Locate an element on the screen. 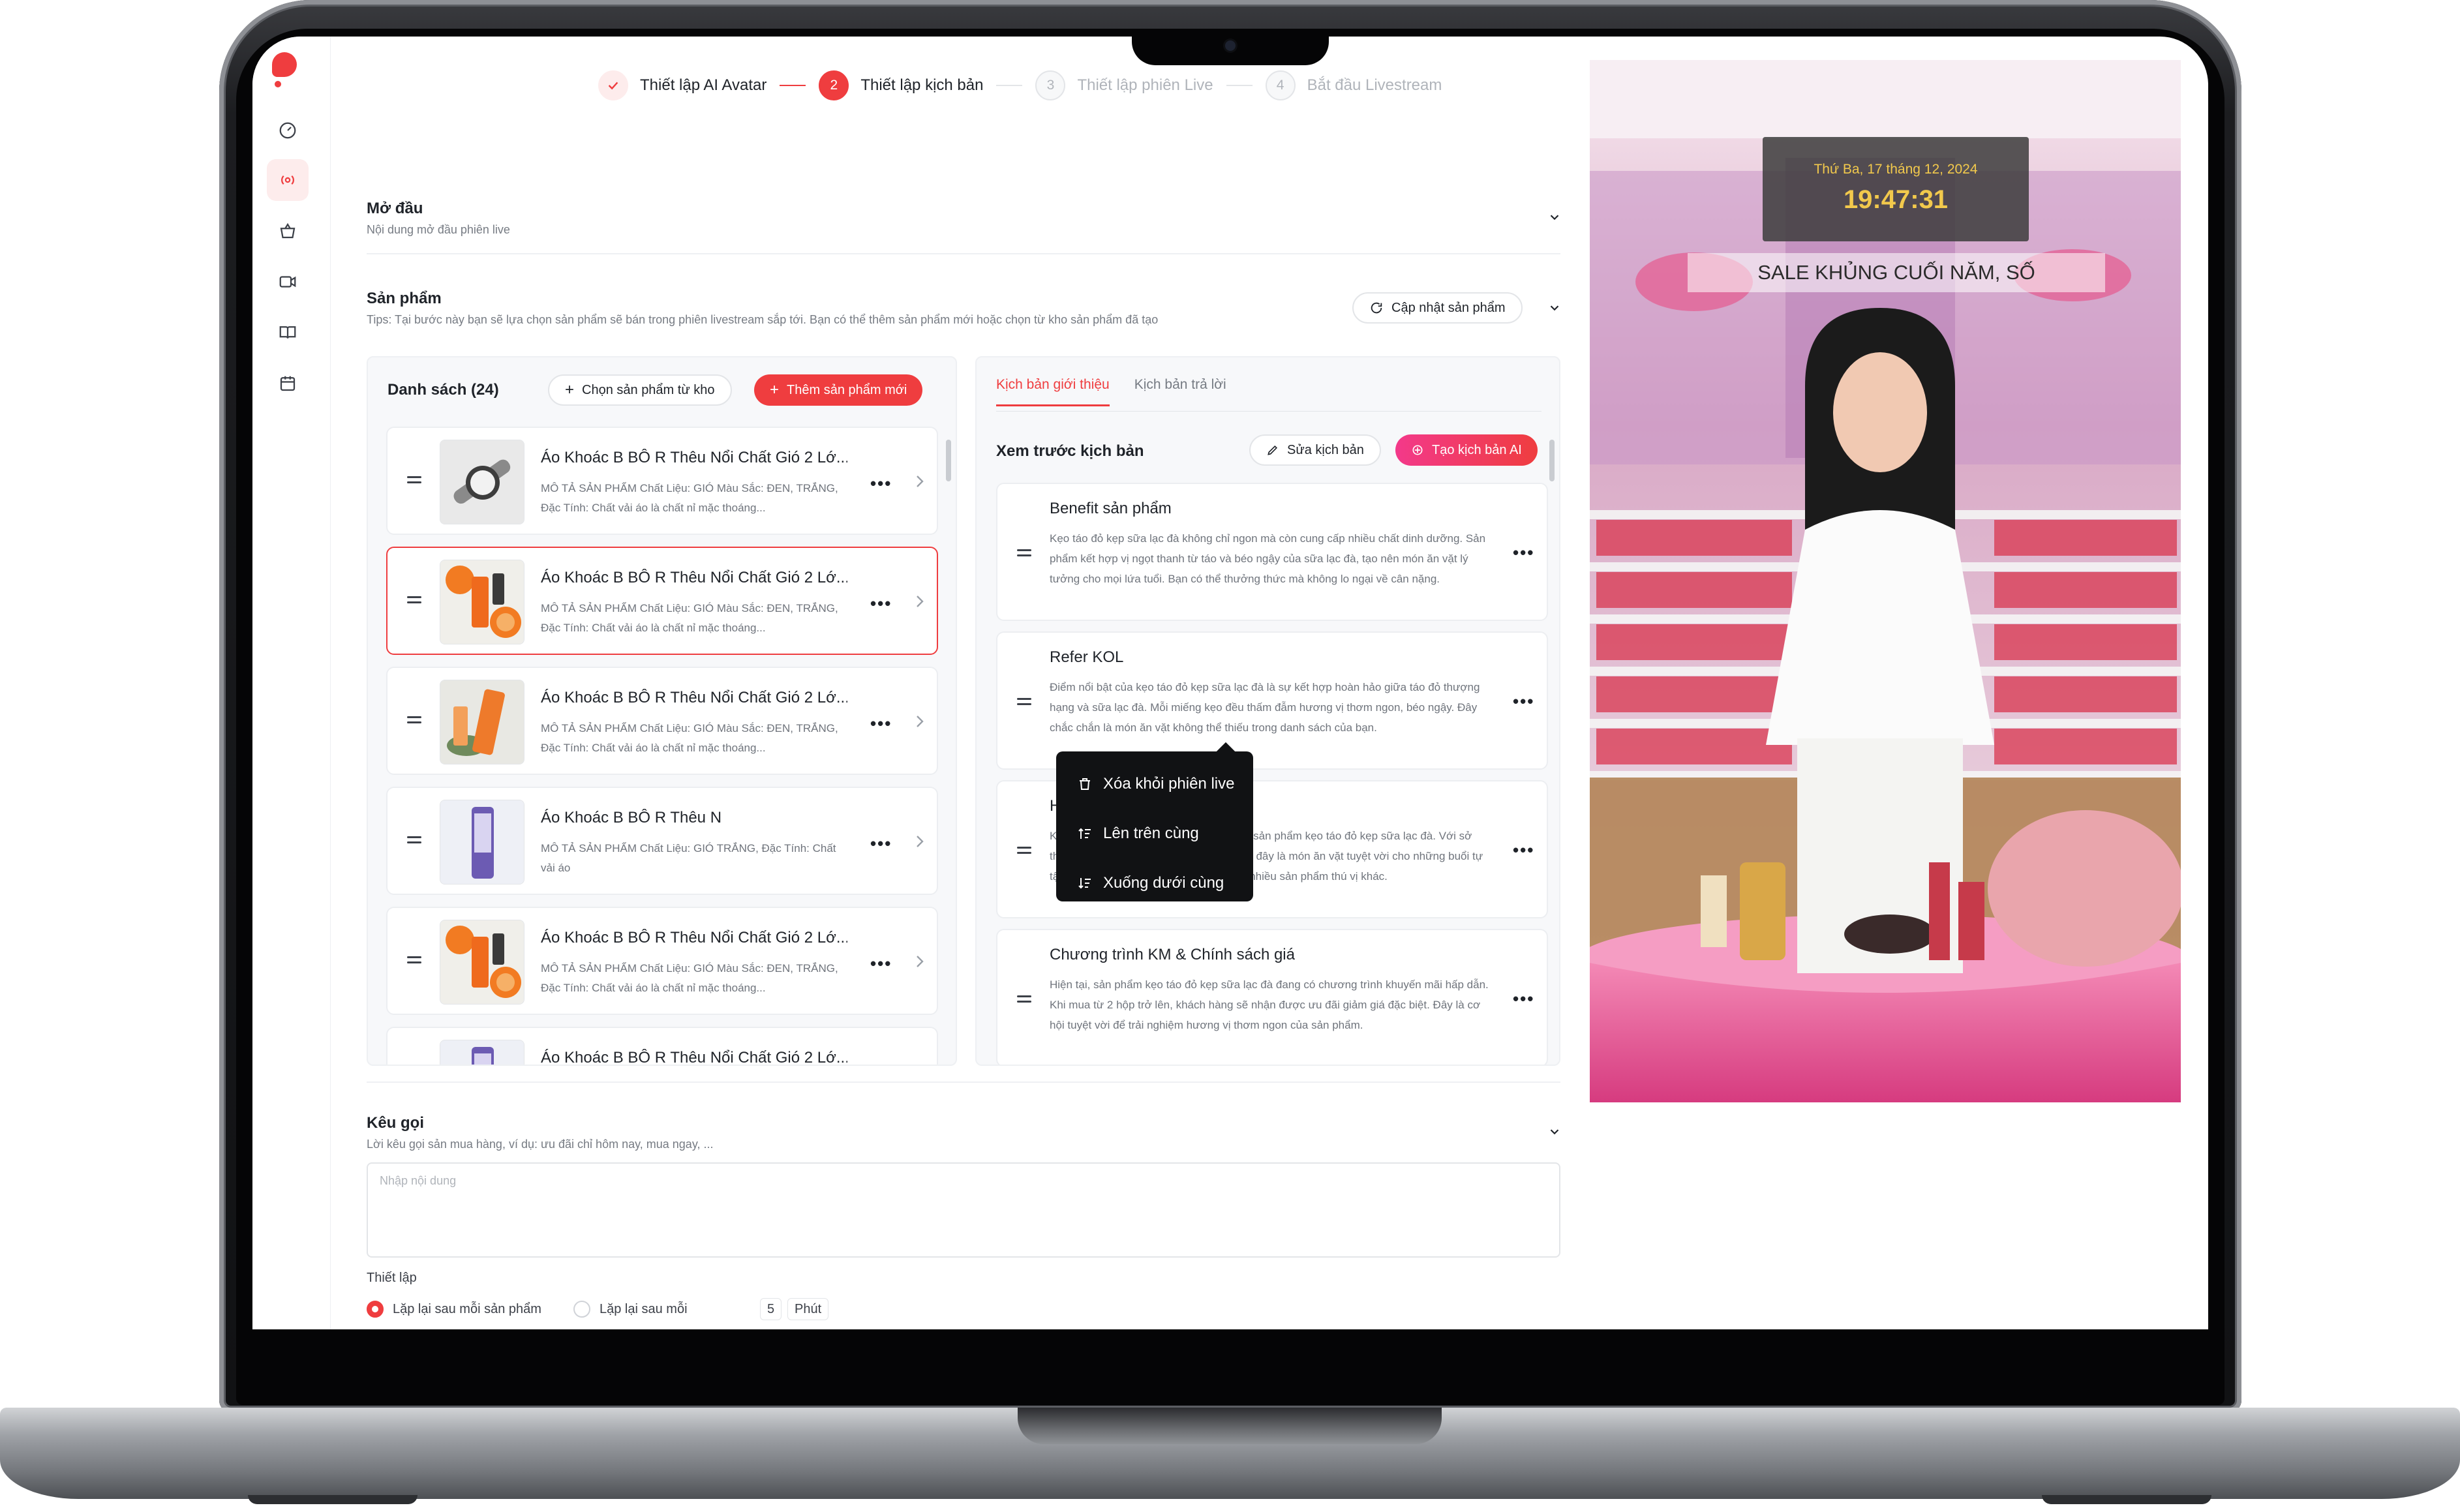 The width and height of the screenshot is (2460, 1512). cta-textarea: Nhập nội dung is located at coordinates (964, 1210).